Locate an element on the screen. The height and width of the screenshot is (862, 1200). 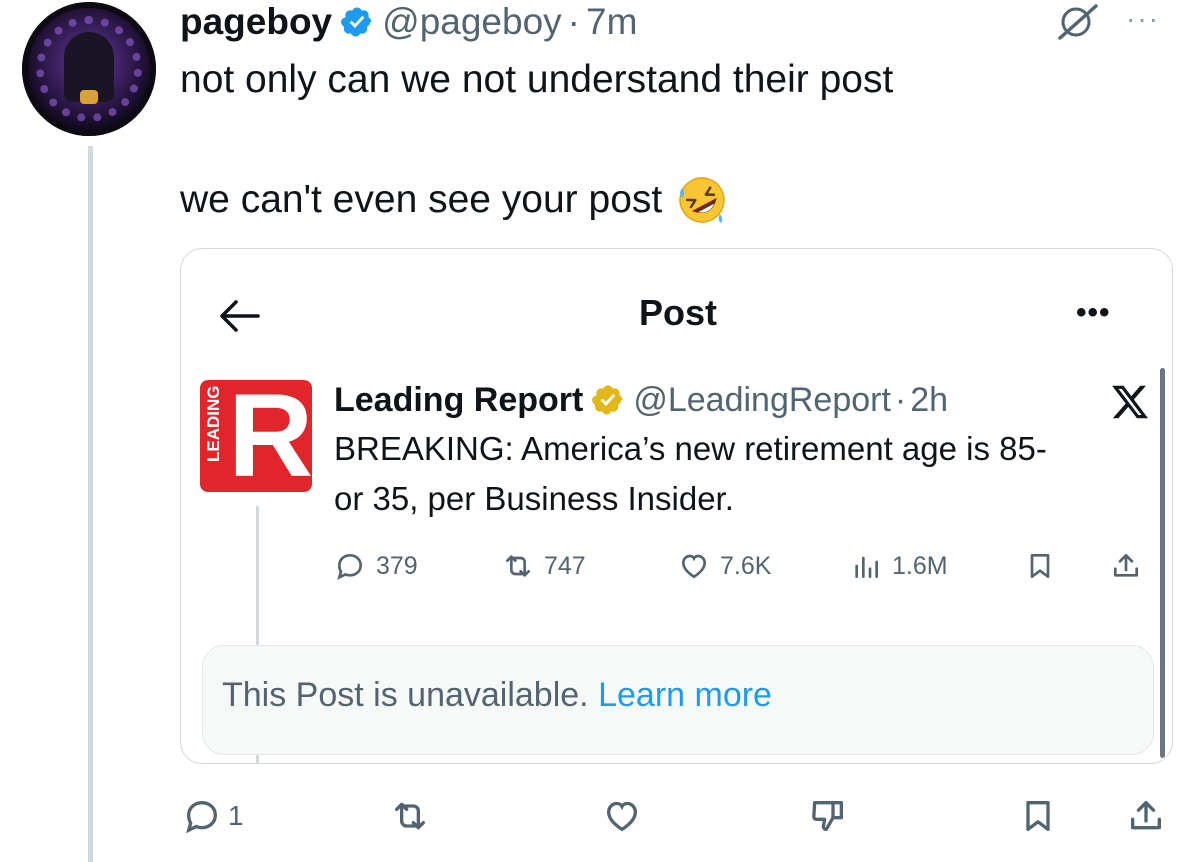
quoted-likes-stat: 7.6K is located at coordinates (724, 566).